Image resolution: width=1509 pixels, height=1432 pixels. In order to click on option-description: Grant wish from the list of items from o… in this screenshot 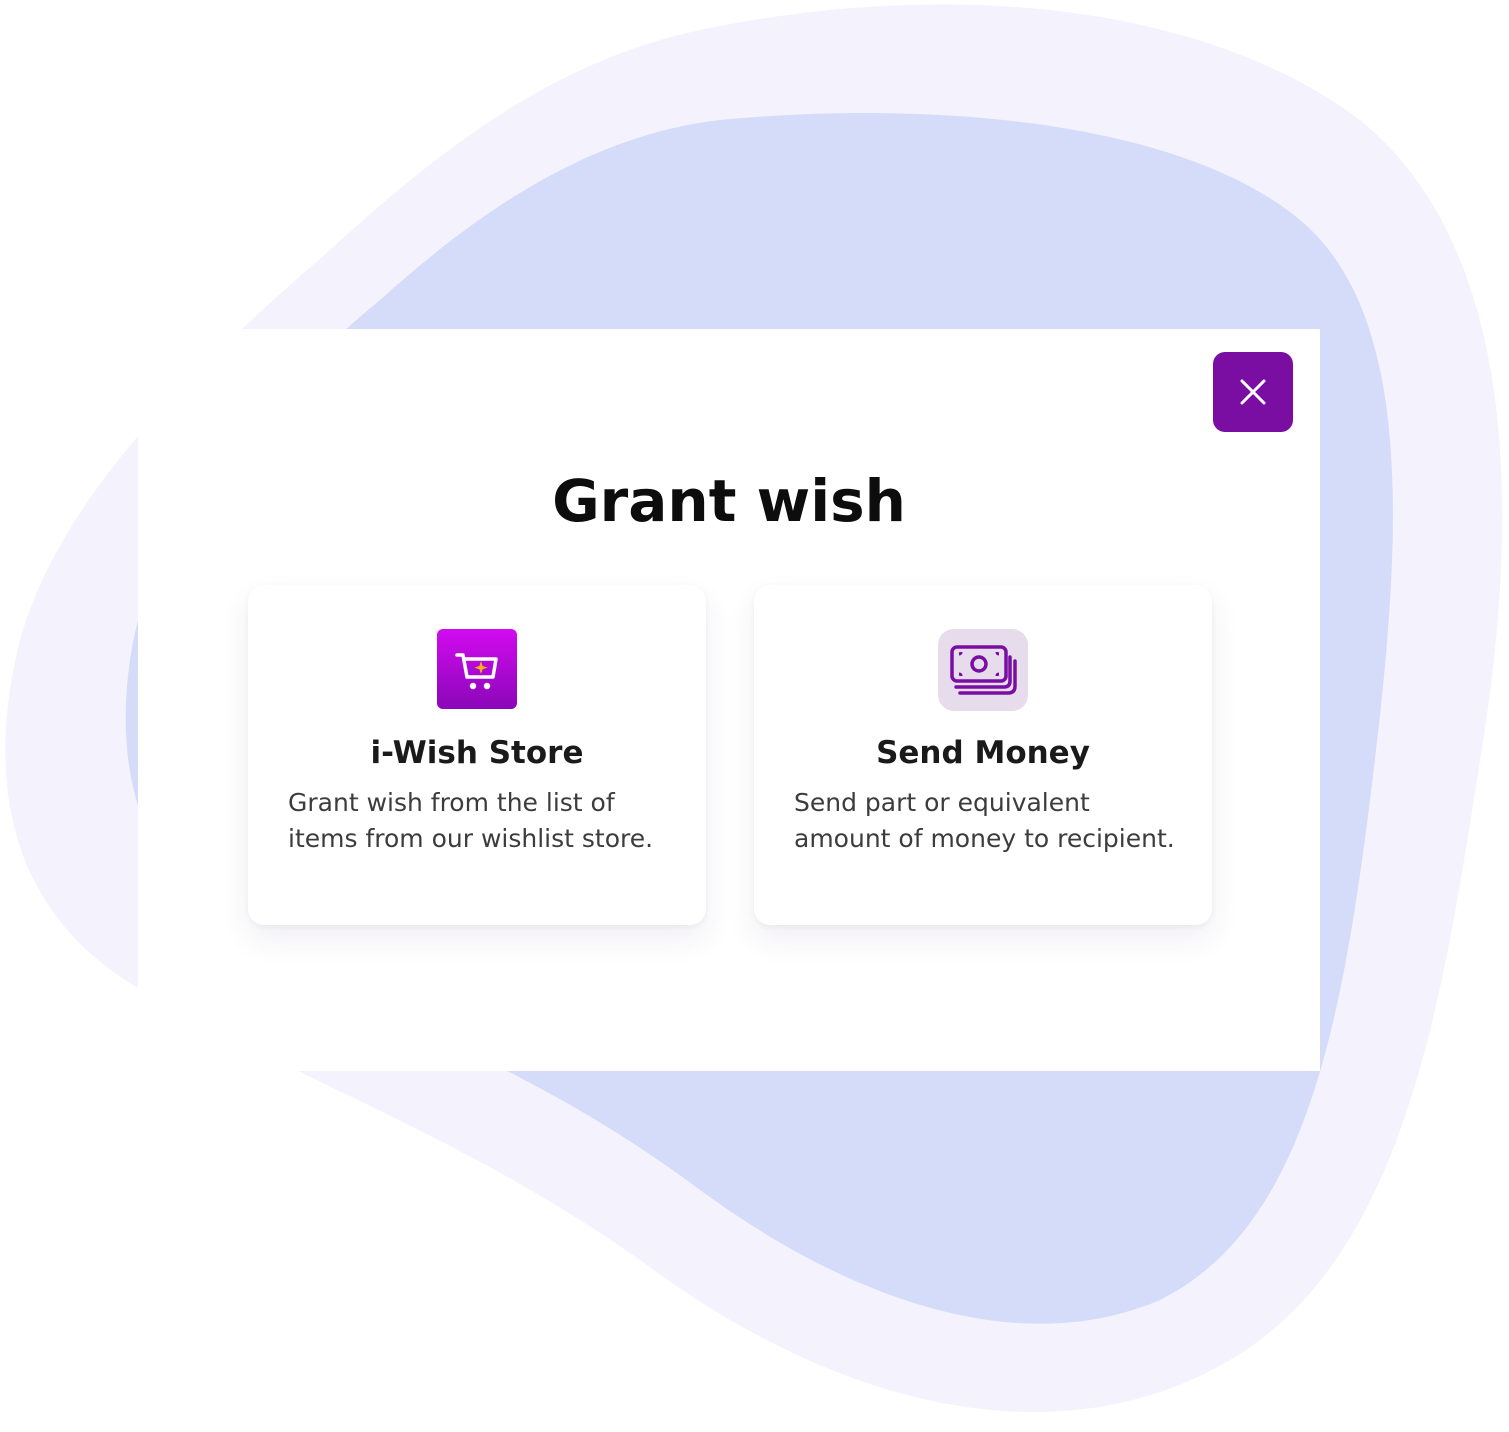, I will do `click(471, 820)`.